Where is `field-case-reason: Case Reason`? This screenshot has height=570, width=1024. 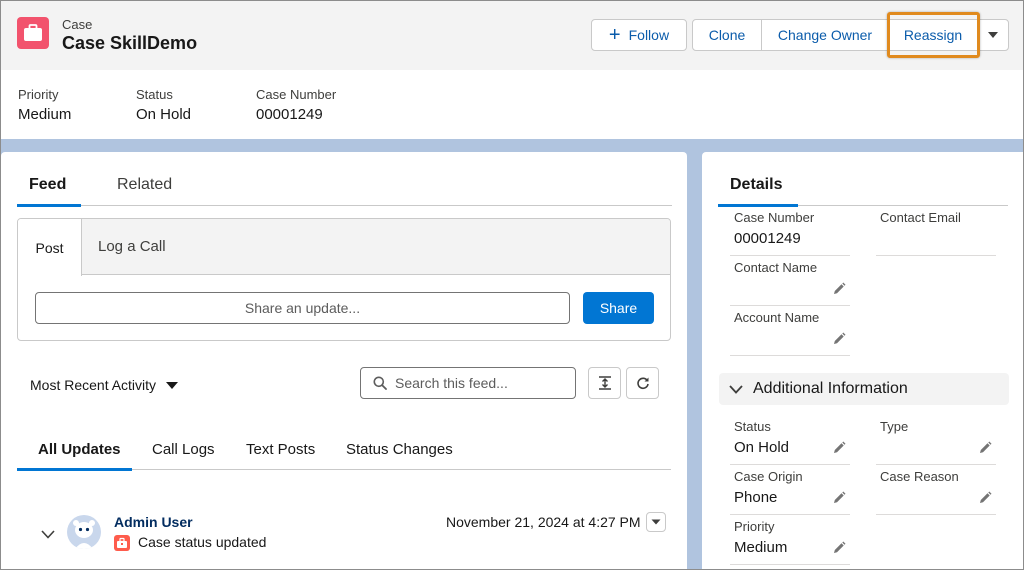
field-case-reason: Case Reason is located at coordinates (936, 492).